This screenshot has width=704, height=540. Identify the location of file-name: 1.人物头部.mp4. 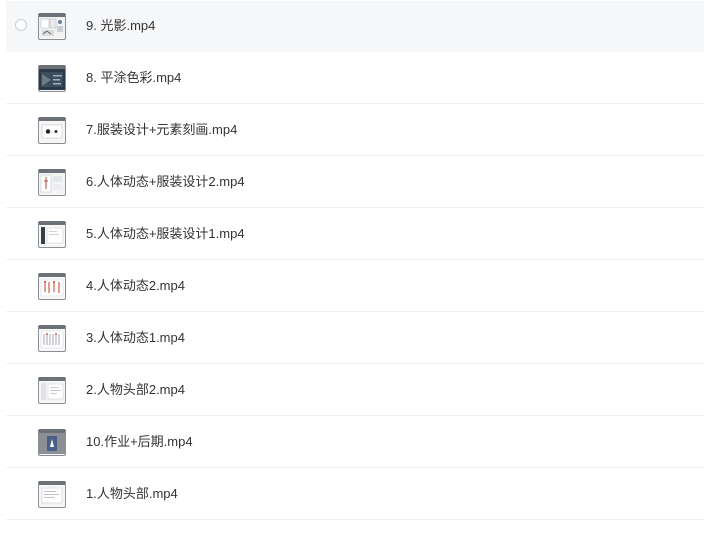
(132, 494).